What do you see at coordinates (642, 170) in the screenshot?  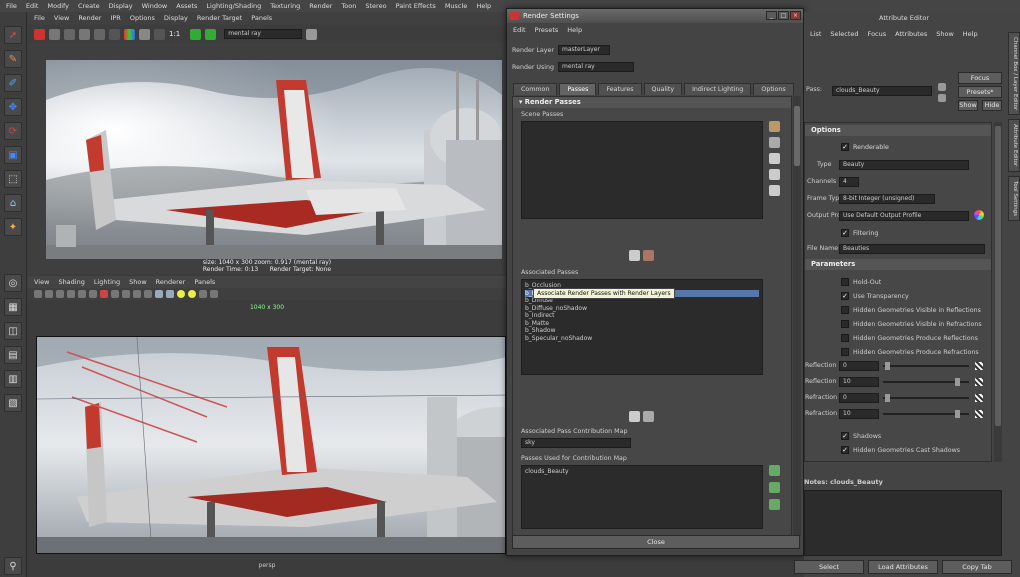 I see `scene-passes-list` at bounding box center [642, 170].